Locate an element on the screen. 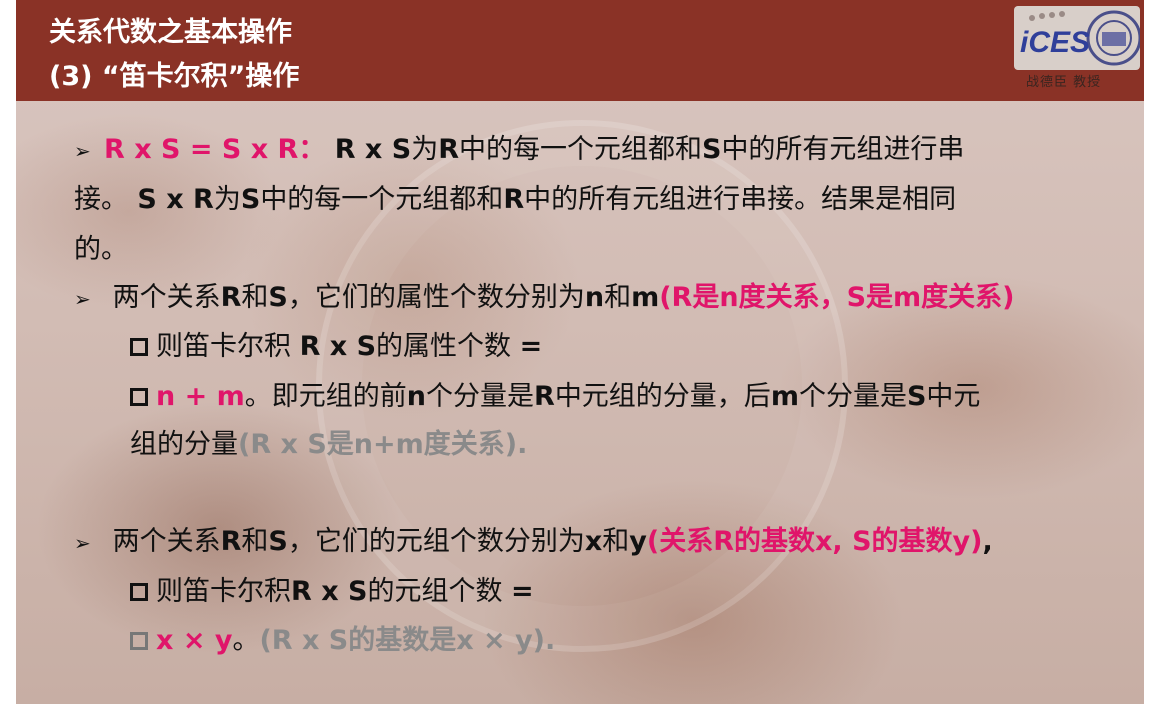 This screenshot has width=1165, height=704. colon: ： is located at coordinates (312, 149).